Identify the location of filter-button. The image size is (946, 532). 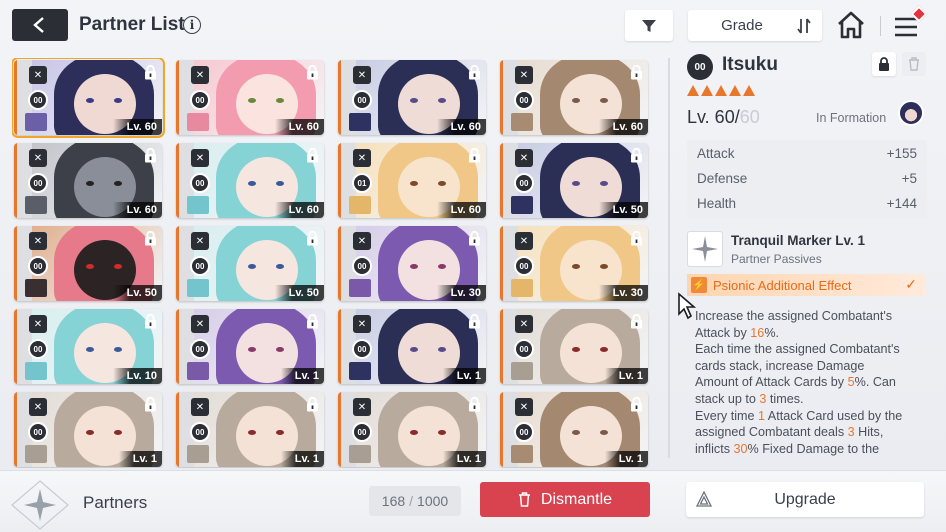
(649, 25).